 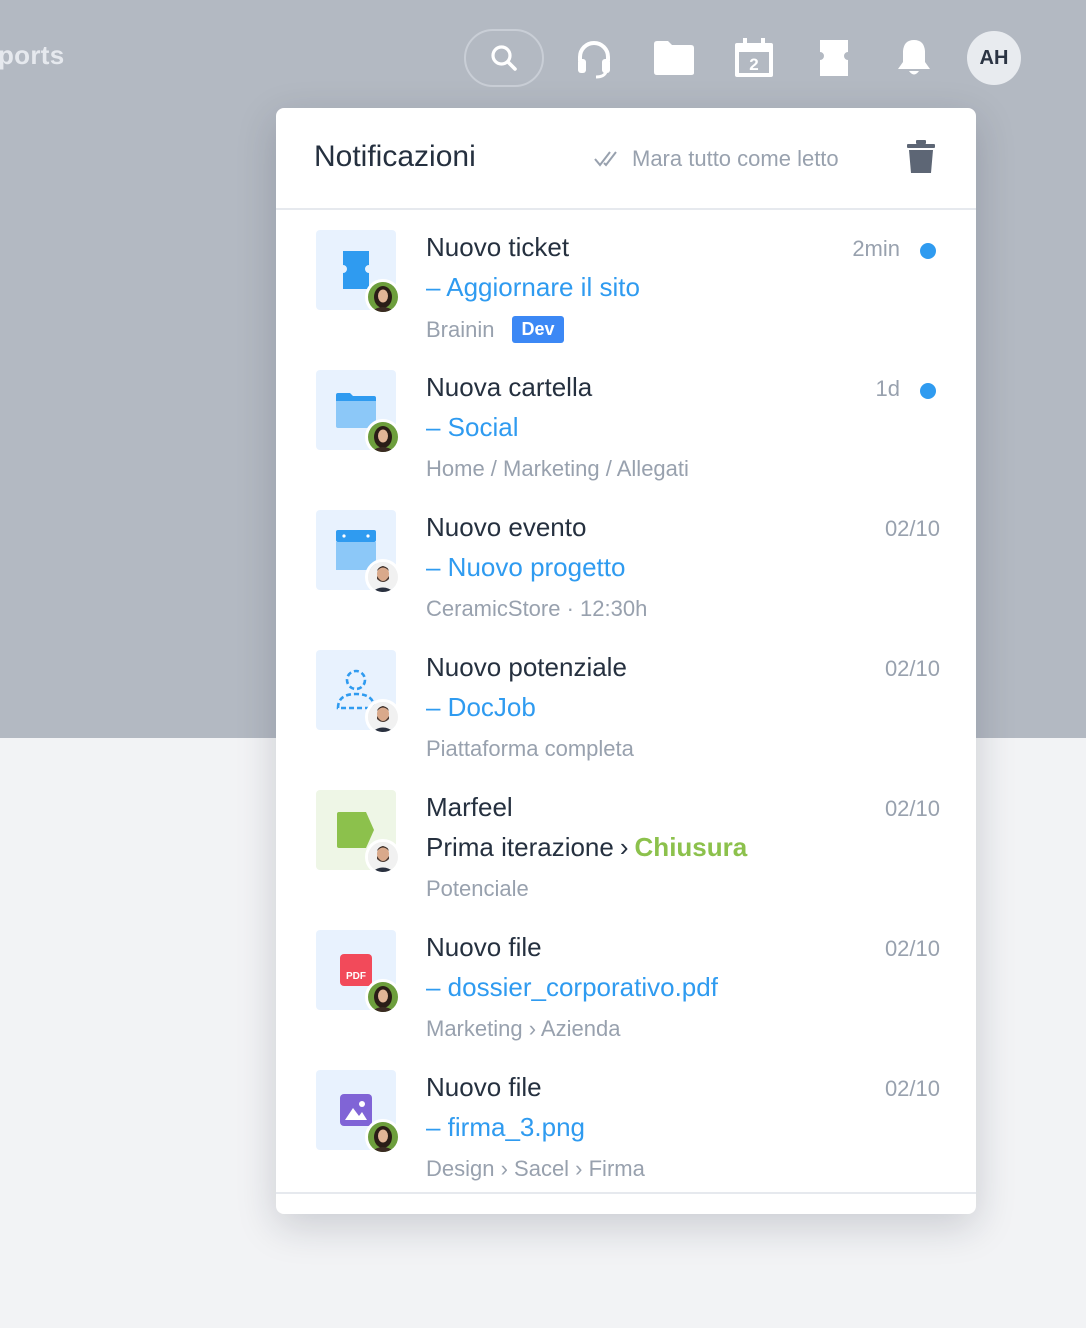 I want to click on notification-title: Nuovo ticket, so click(x=498, y=247).